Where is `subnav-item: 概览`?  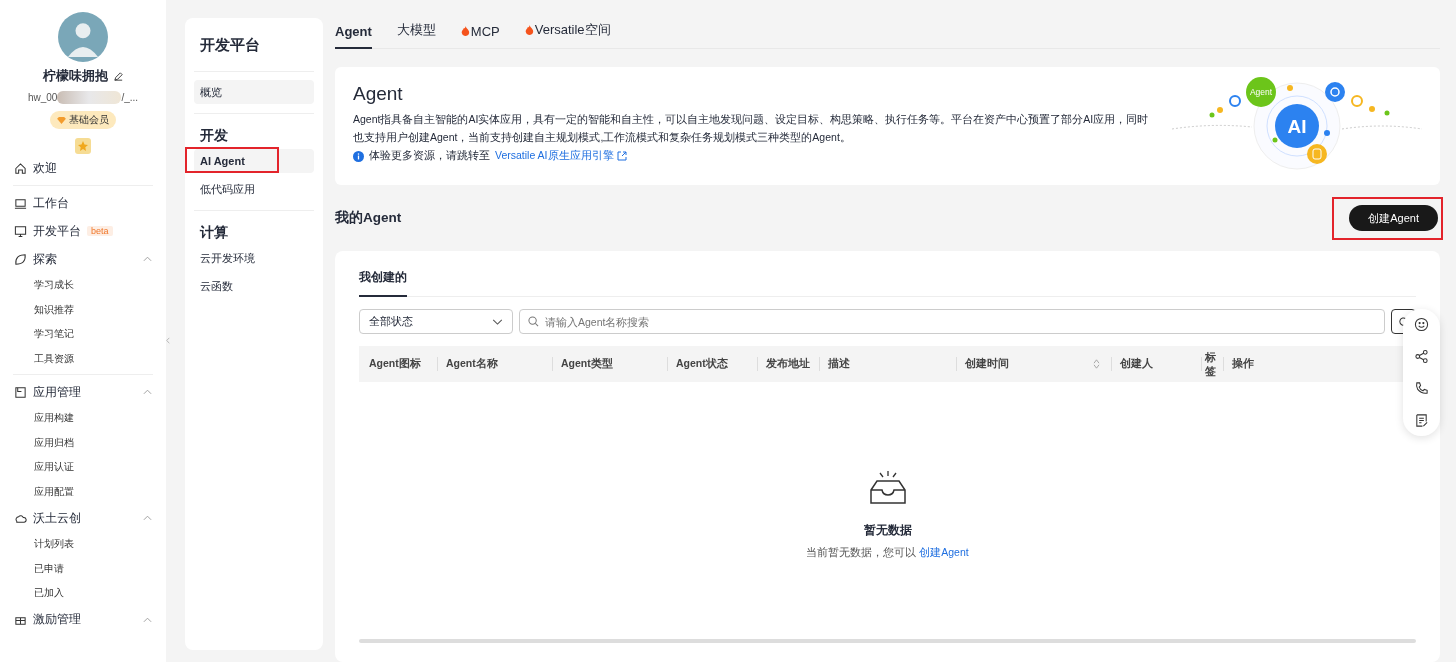
subnav-item: 概览 is located at coordinates (254, 92).